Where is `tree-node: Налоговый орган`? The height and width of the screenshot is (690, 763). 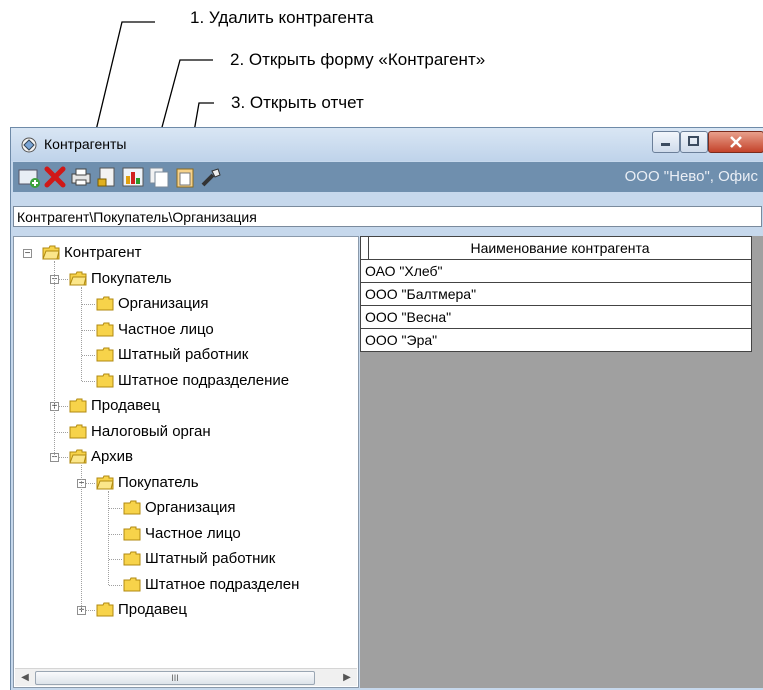 tree-node: Налоговый орган is located at coordinates (140, 432).